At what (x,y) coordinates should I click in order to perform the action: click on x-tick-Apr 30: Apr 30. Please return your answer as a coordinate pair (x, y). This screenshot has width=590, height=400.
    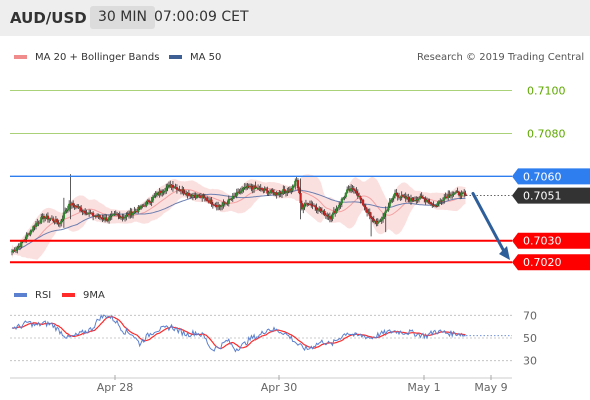
    Looking at the image, I should click on (279, 387).